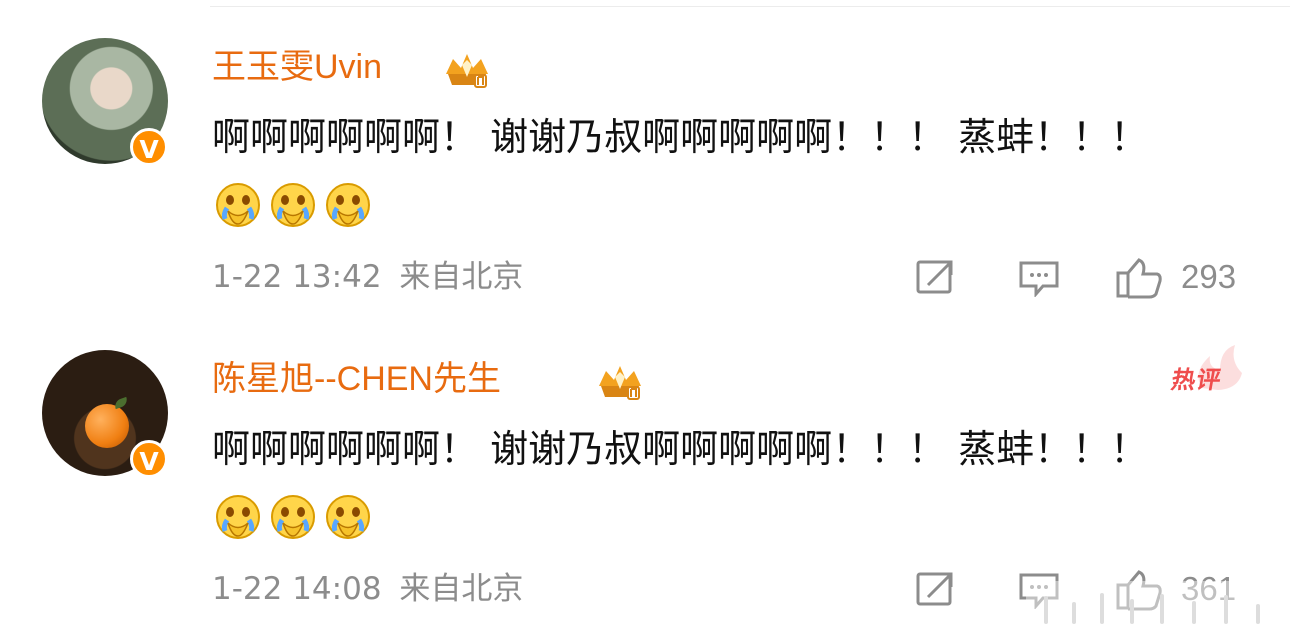 The height and width of the screenshot is (642, 1290). I want to click on avatar-leaf, so click(121, 403).